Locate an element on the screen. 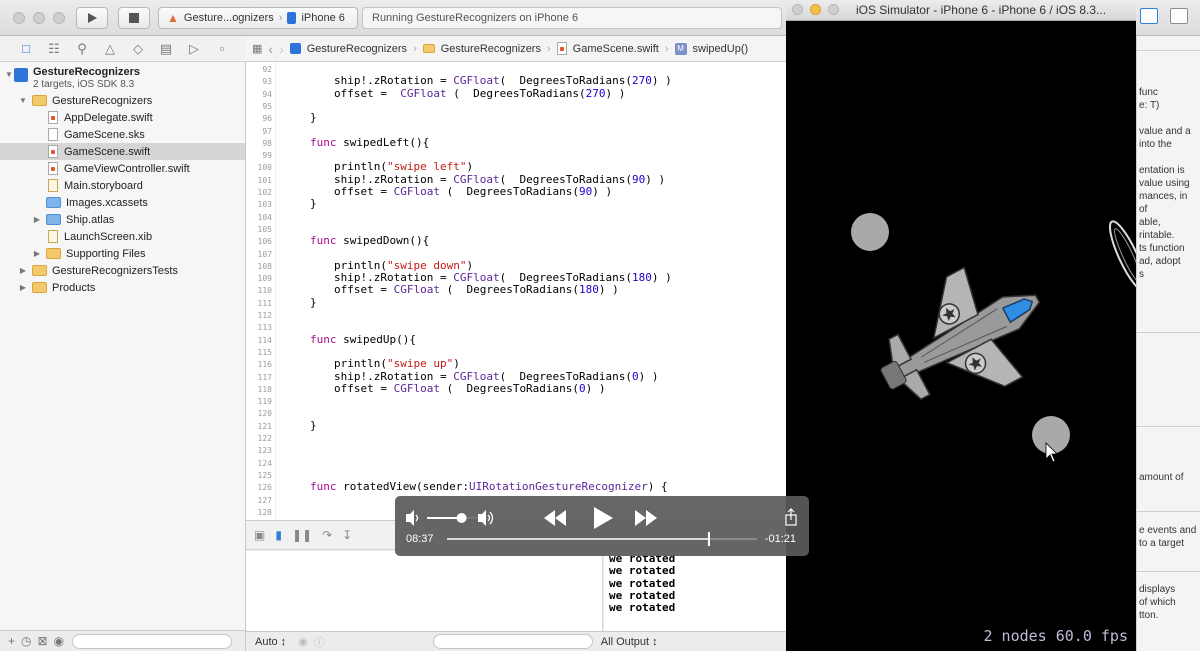  hierarchy-icon: ☷ is located at coordinates (54, 48).